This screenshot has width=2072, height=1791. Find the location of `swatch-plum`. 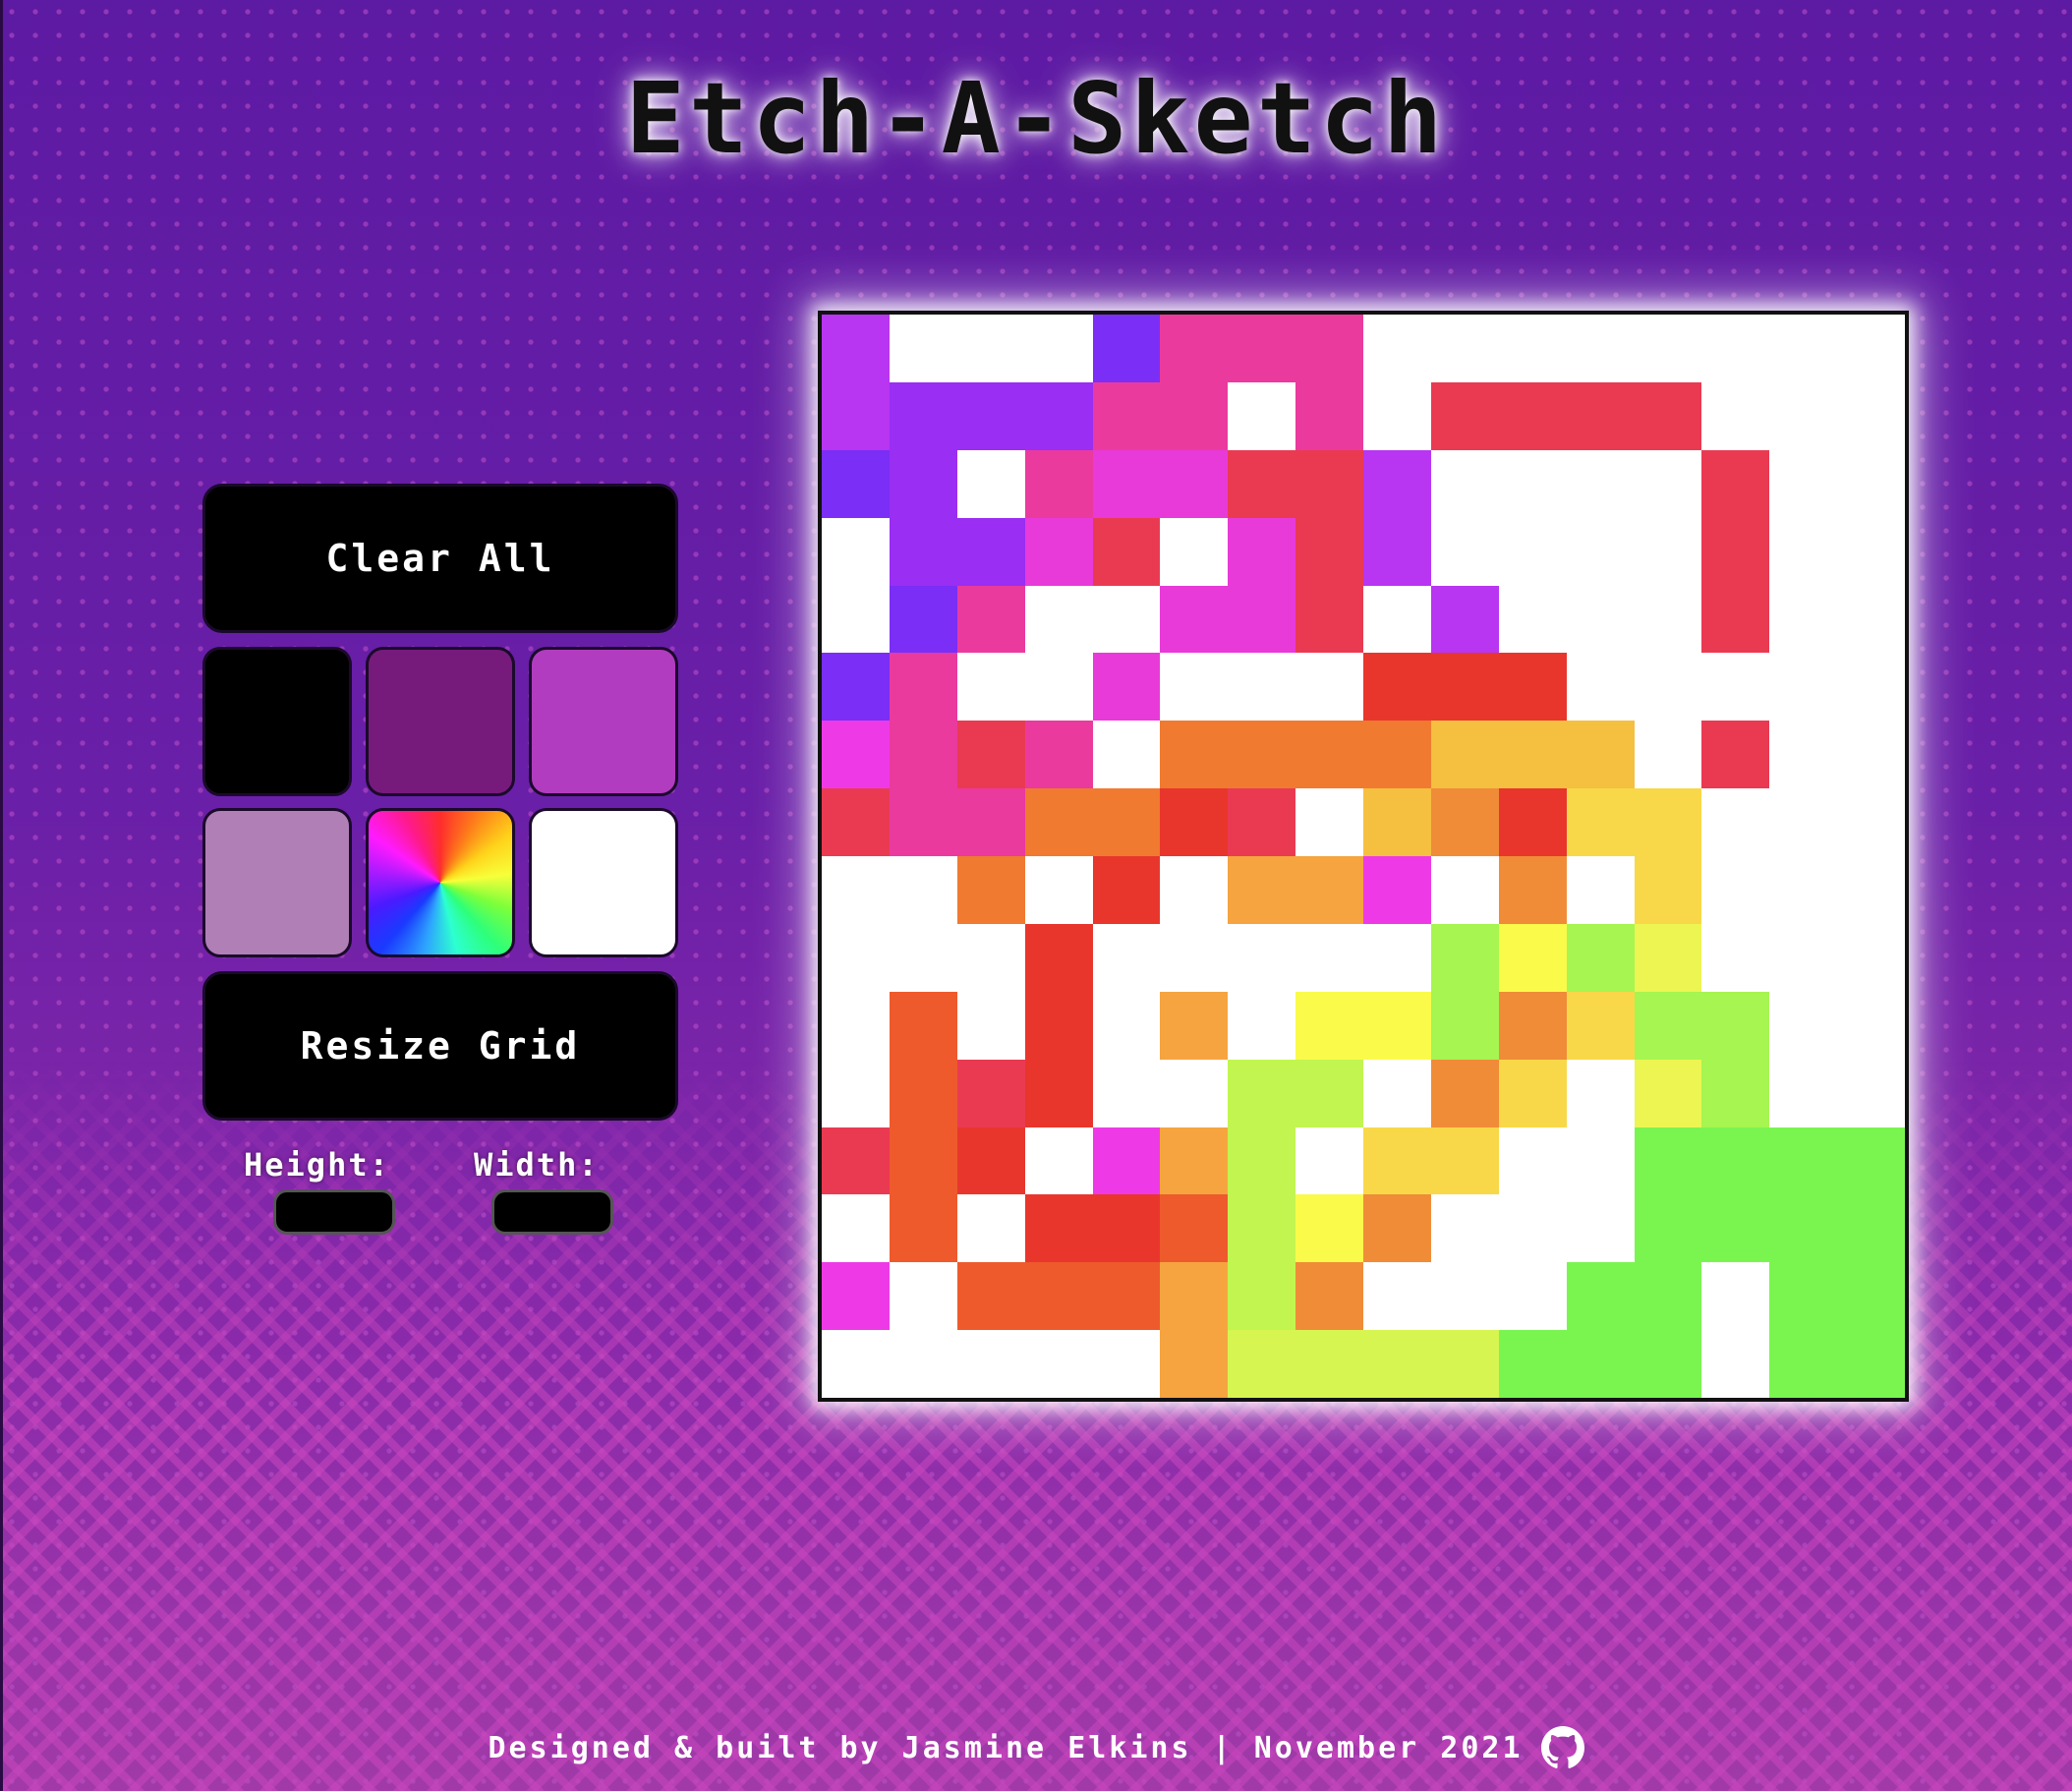

swatch-plum is located at coordinates (441, 721).